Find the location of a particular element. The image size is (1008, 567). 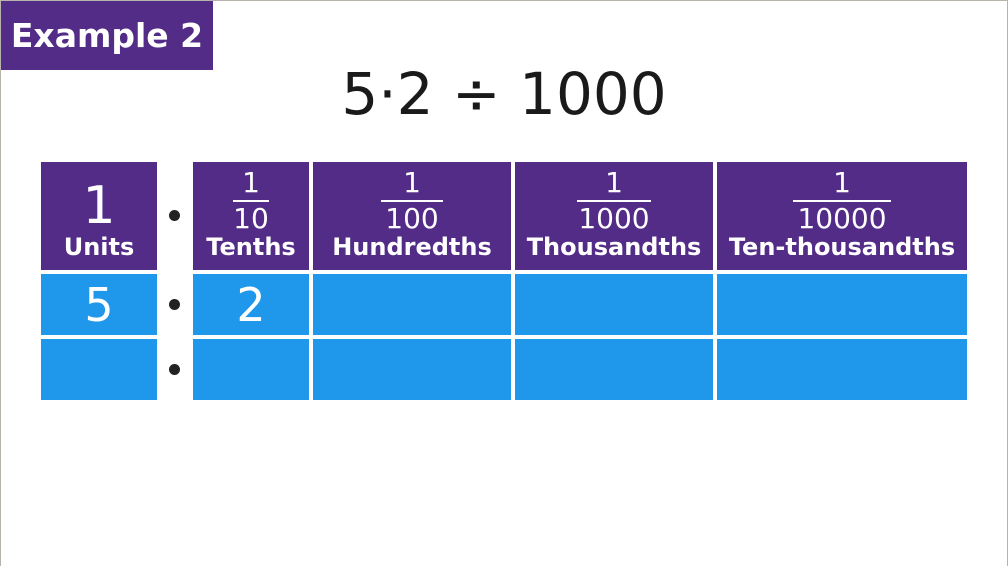

row2-tenths is located at coordinates (251, 369).